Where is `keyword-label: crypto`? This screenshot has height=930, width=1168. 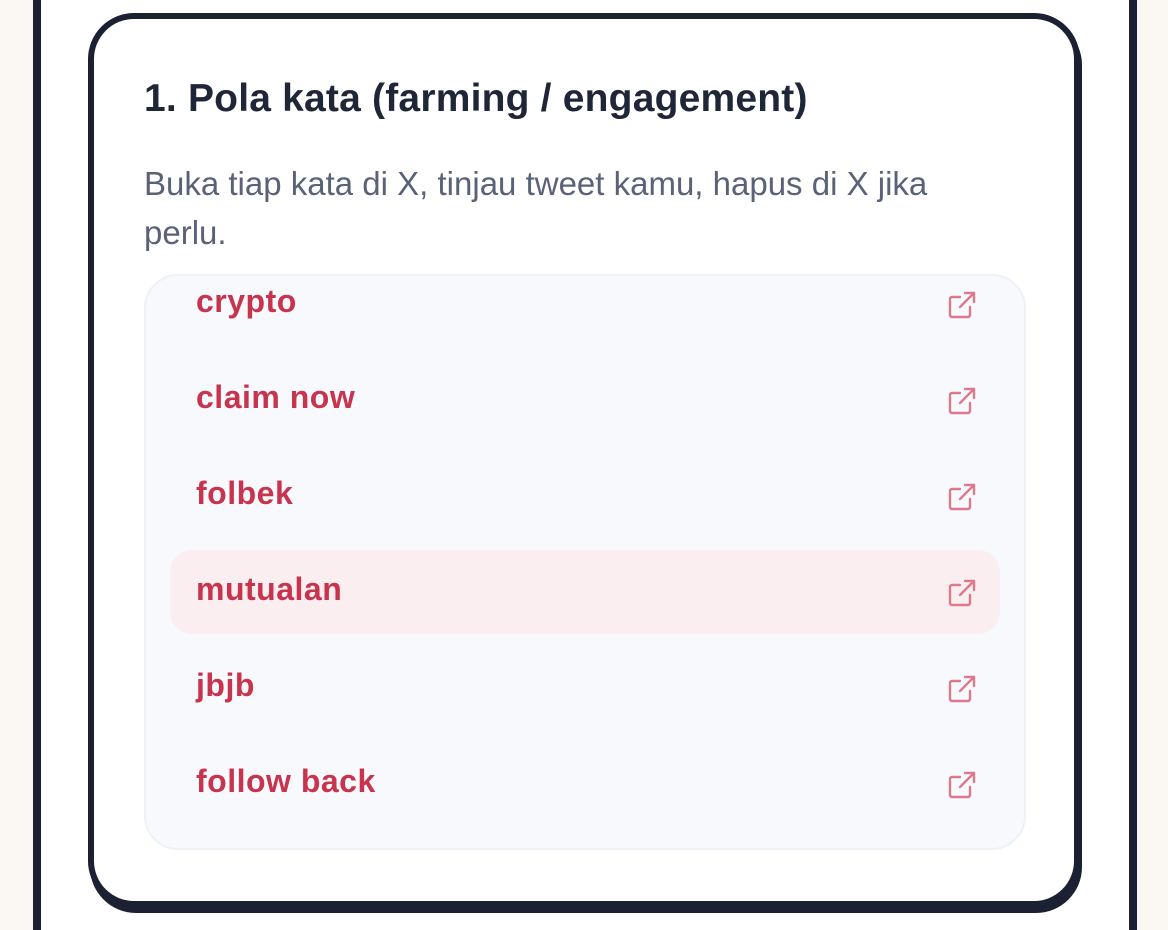 keyword-label: crypto is located at coordinates (246, 301).